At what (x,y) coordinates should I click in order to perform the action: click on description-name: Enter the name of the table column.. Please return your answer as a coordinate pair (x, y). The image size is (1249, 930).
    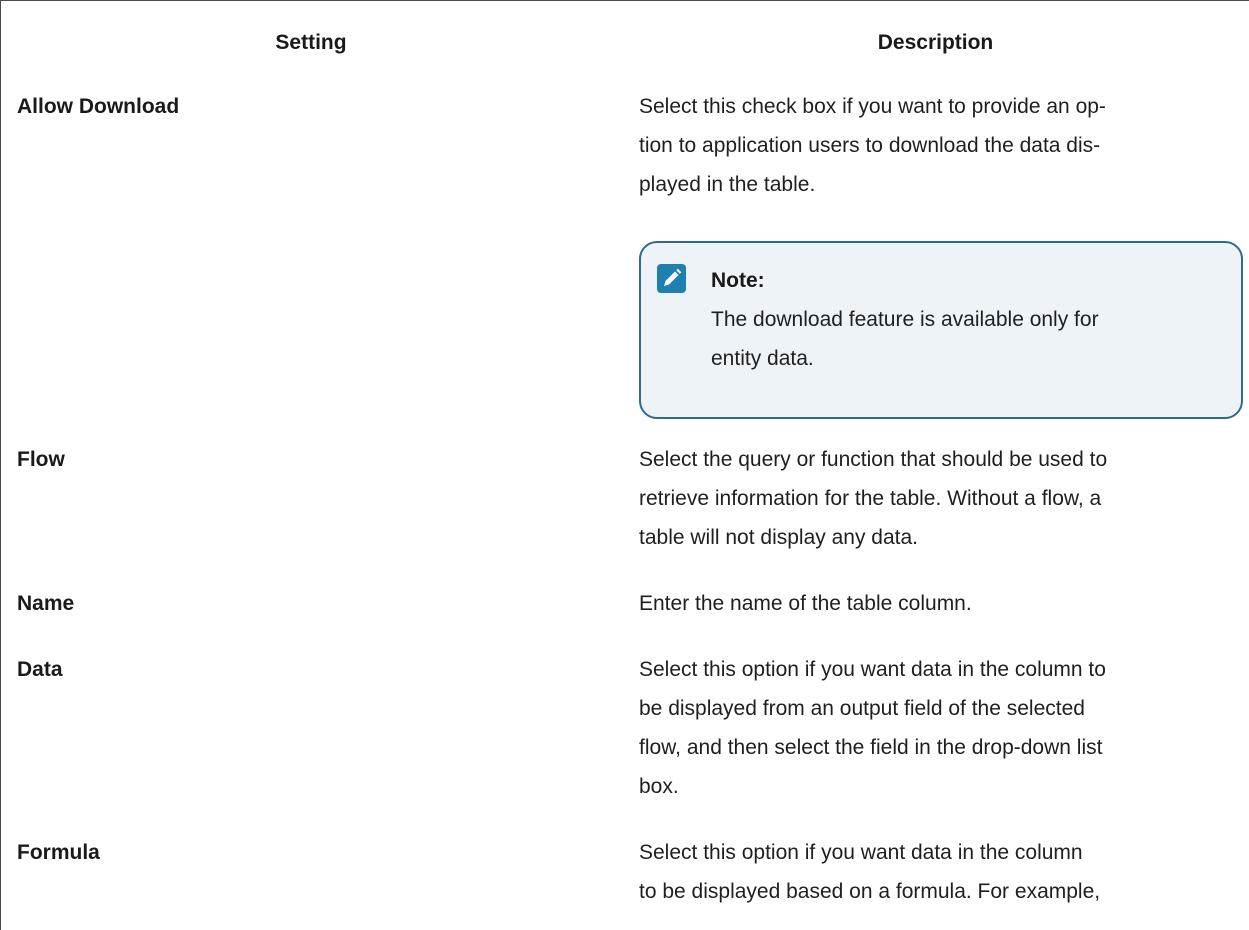
    Looking at the image, I should click on (943, 603).